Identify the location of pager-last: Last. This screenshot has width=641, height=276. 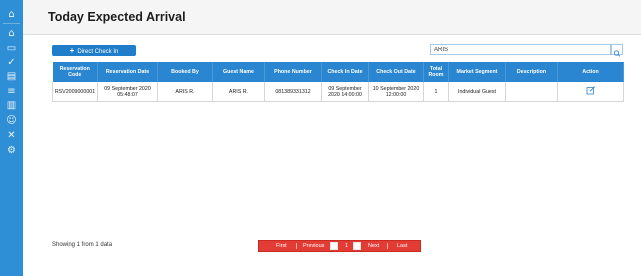
(402, 246).